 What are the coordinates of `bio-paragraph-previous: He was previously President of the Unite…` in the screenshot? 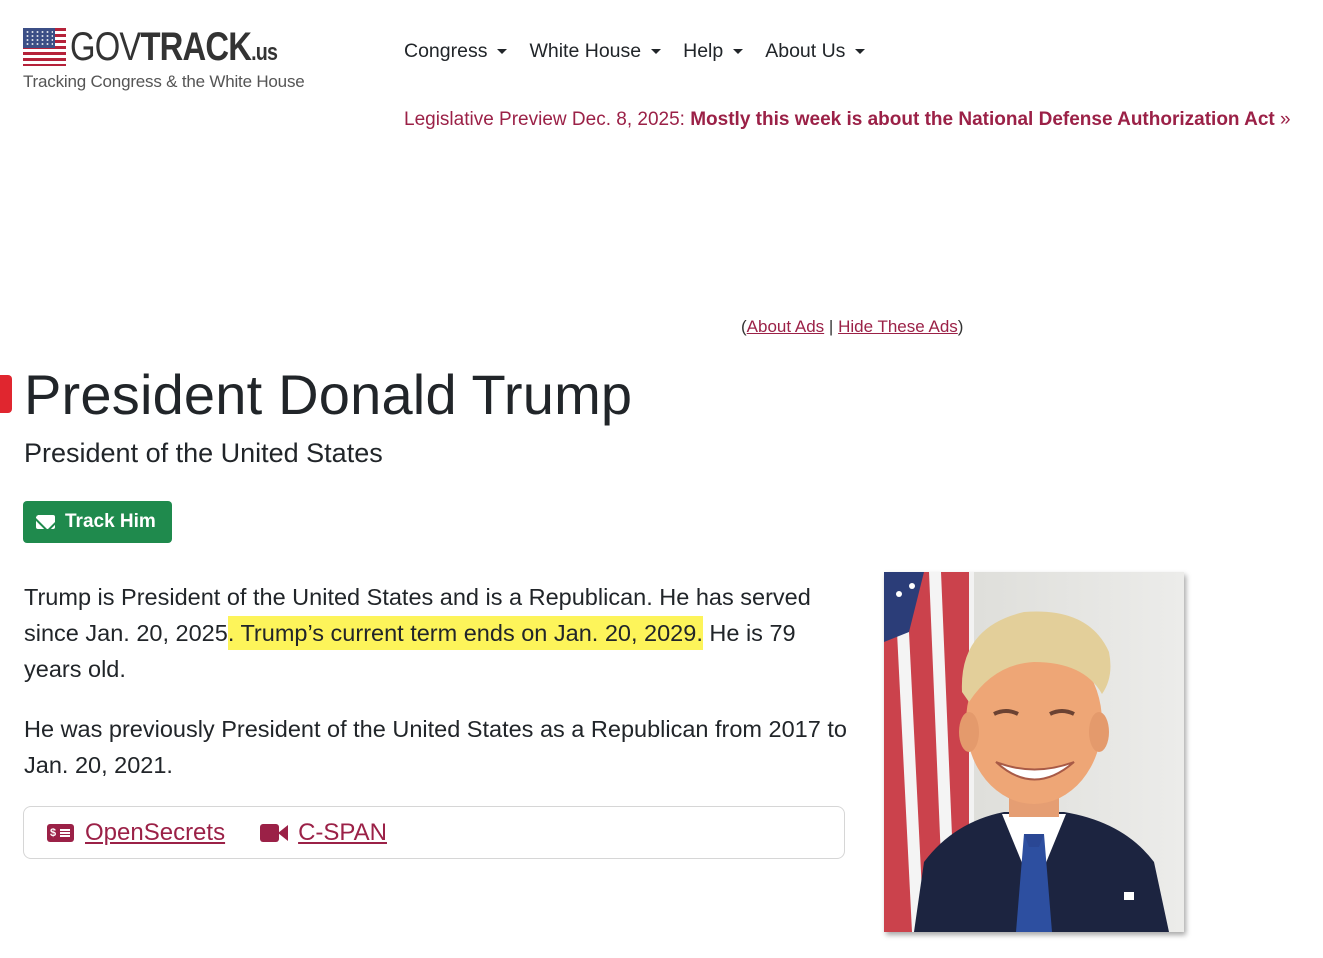 It's located at (435, 747).